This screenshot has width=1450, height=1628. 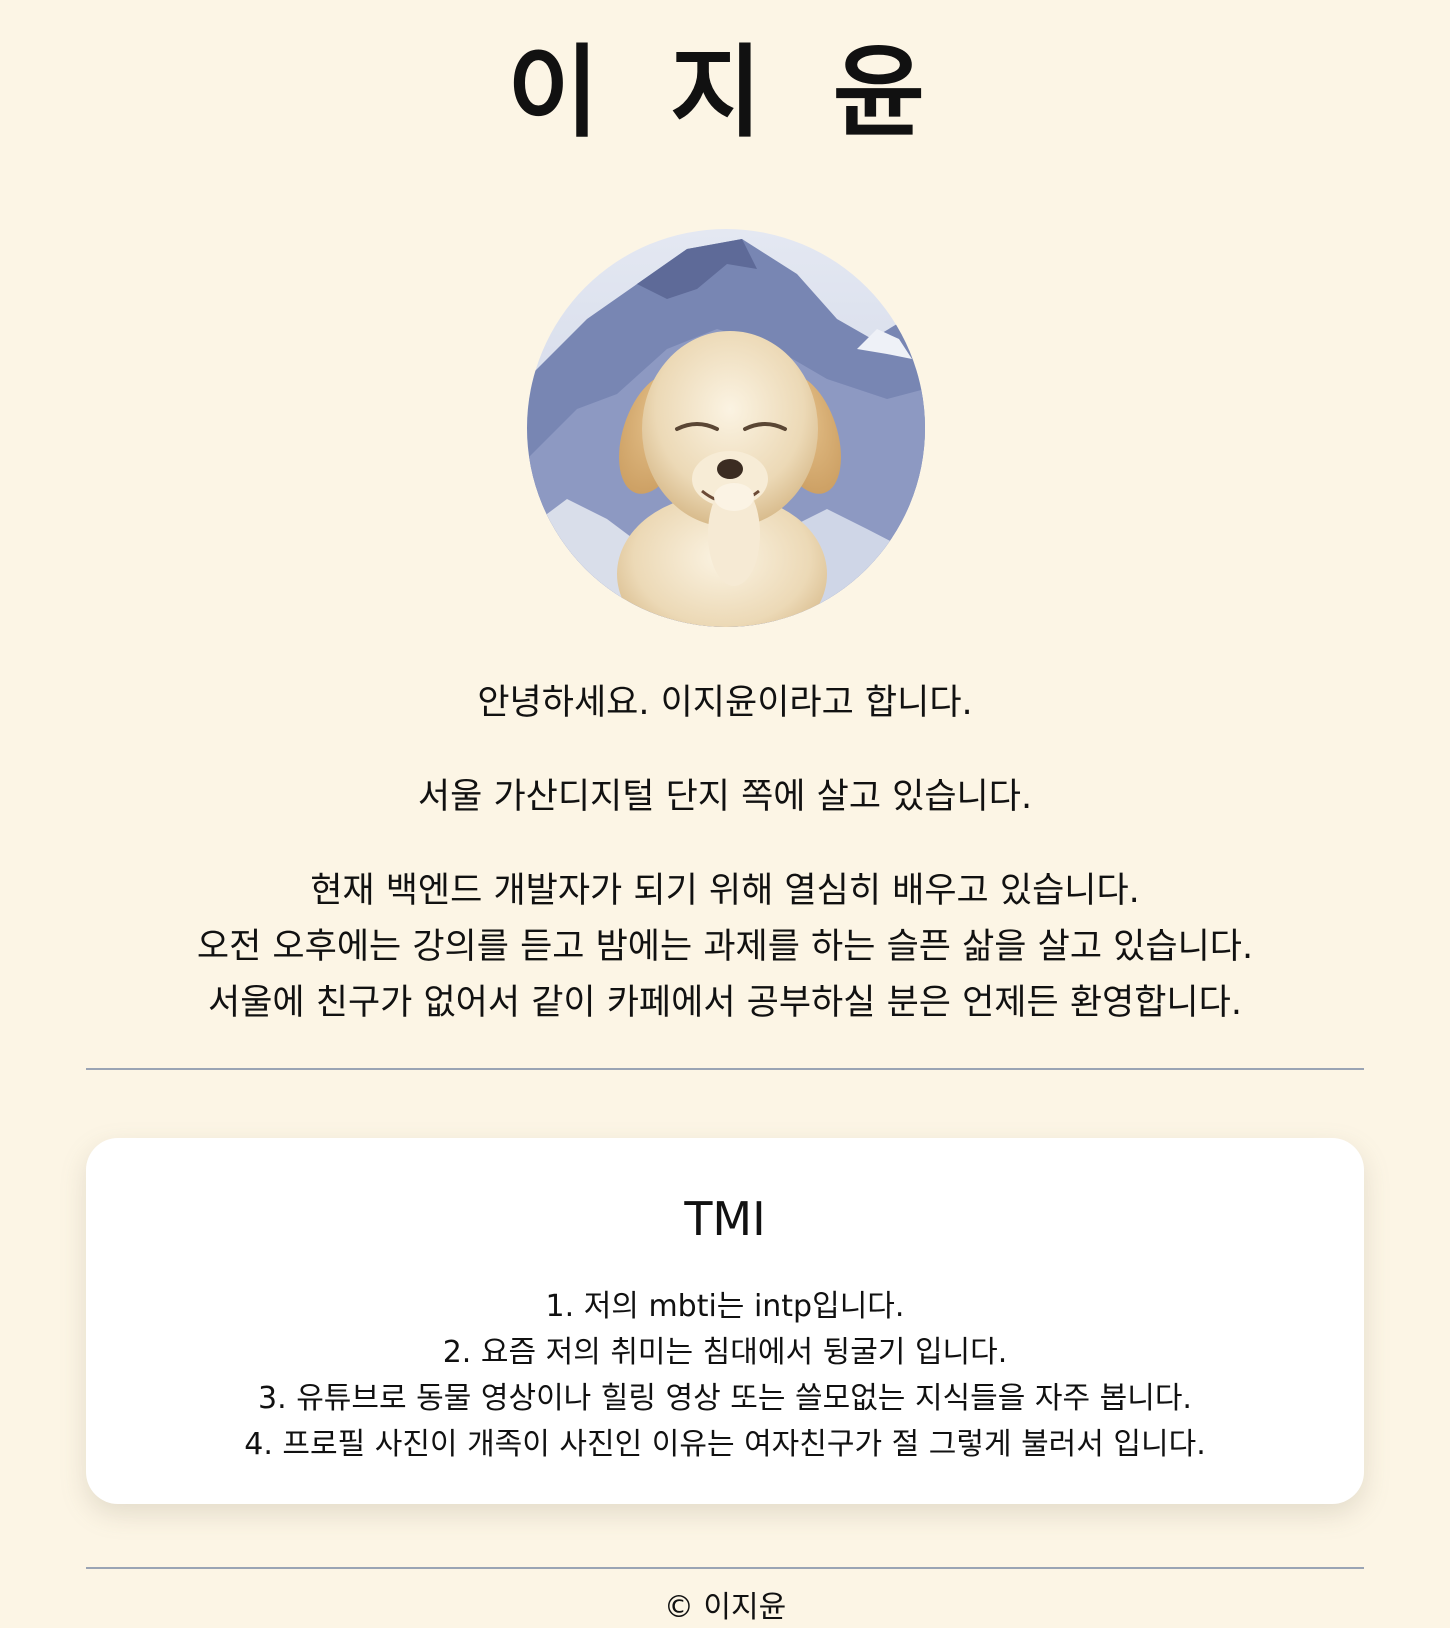 What do you see at coordinates (725, 1219) in the screenshot?
I see `tmi-title: TMI` at bounding box center [725, 1219].